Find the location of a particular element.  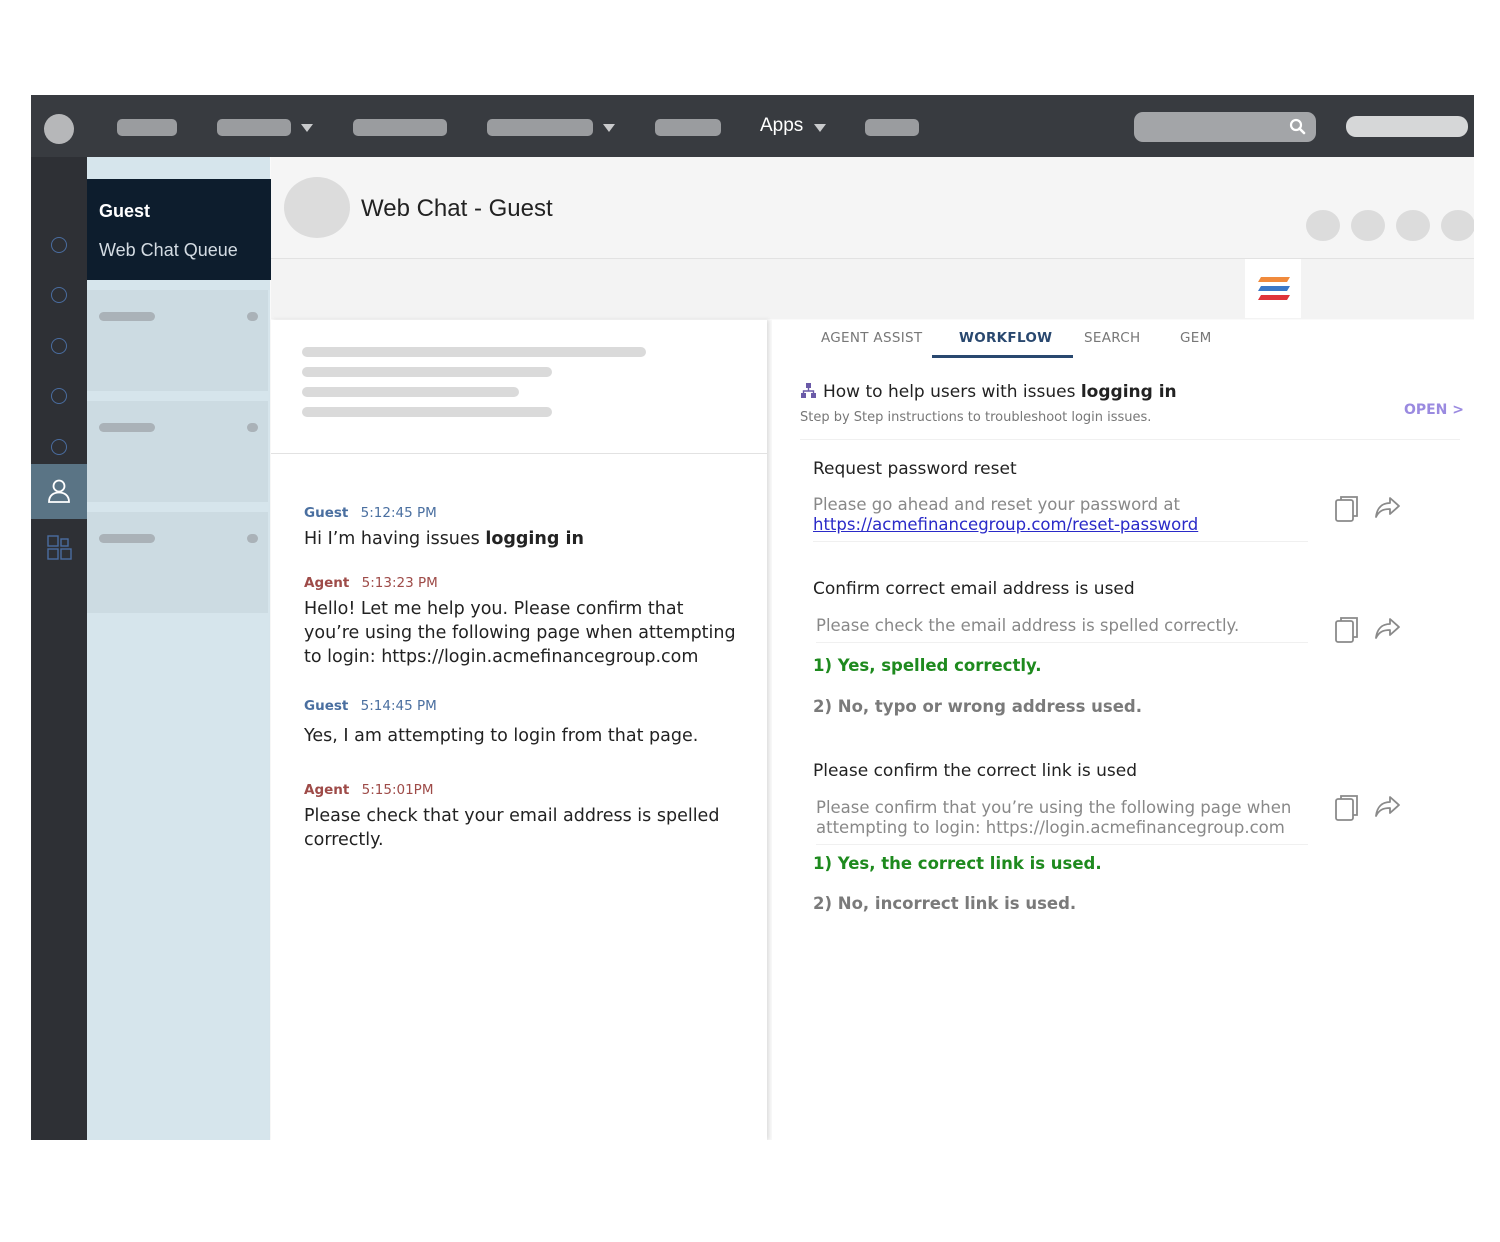

workflow-title: How to help users with issues logging in is located at coordinates (1130, 392).